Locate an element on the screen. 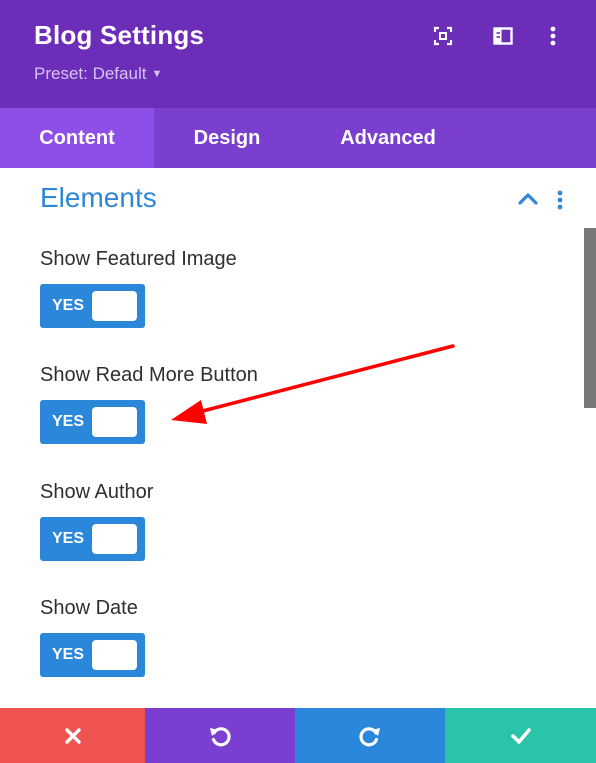 The image size is (596, 763). tab-content: Content is located at coordinates (77, 138).